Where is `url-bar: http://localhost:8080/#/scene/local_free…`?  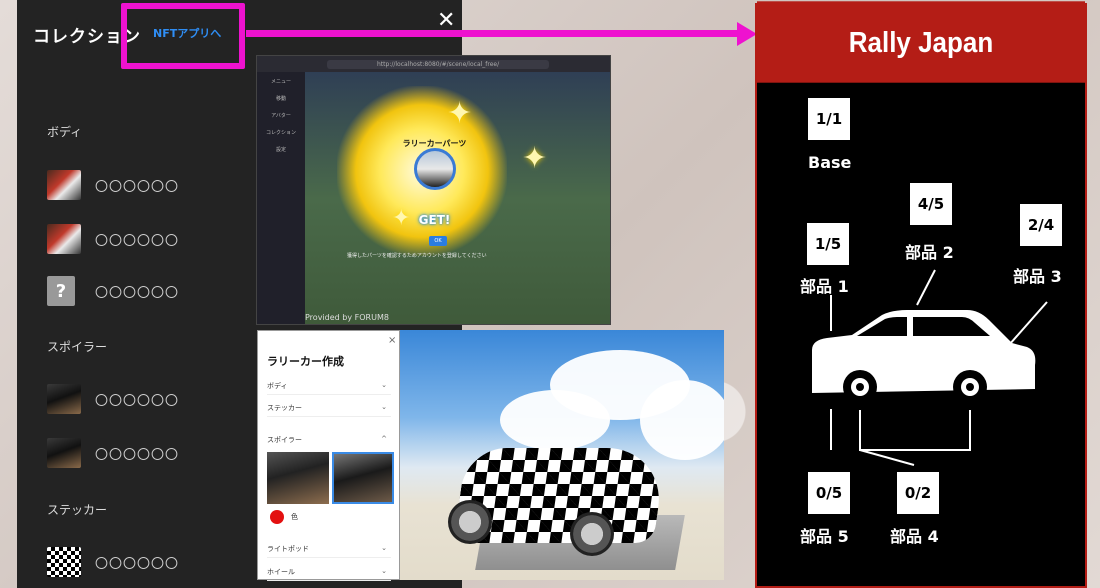 url-bar: http://localhost:8080/#/scene/local_free… is located at coordinates (438, 64).